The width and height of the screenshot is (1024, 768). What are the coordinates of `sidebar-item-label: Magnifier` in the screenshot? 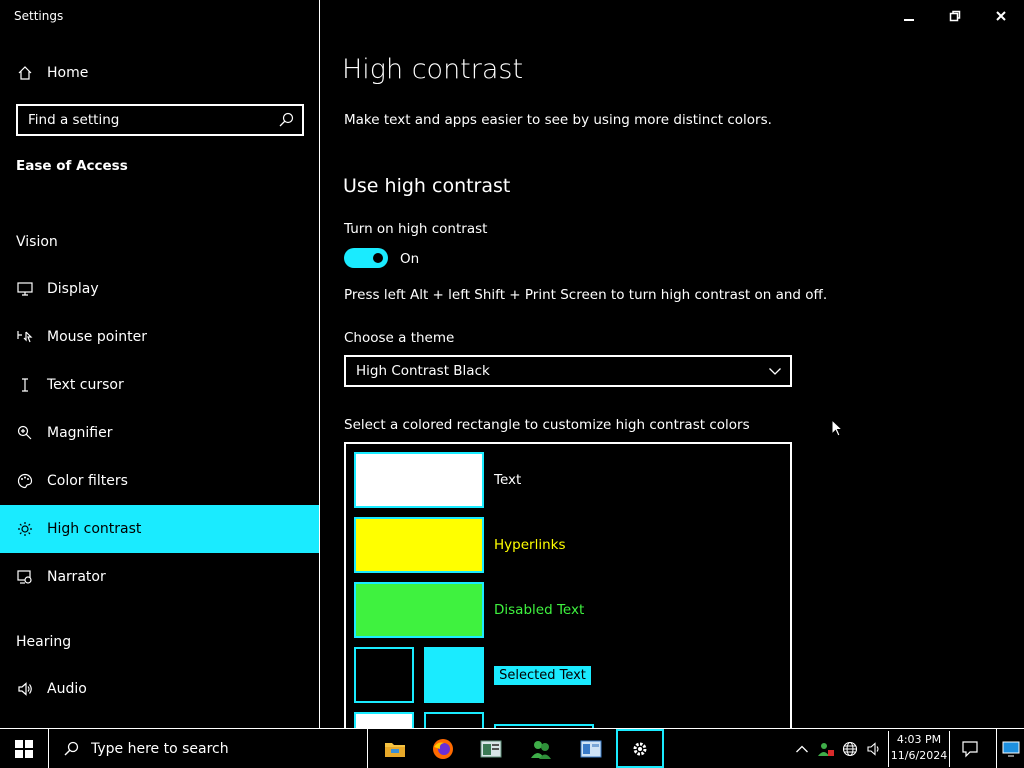 It's located at (80, 433).